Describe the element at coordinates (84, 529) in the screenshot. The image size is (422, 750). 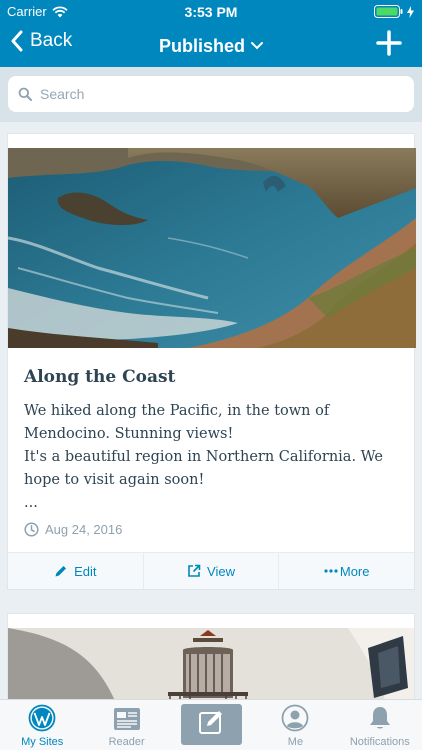
I see `post-date-text: Aug 24, 2016` at that location.